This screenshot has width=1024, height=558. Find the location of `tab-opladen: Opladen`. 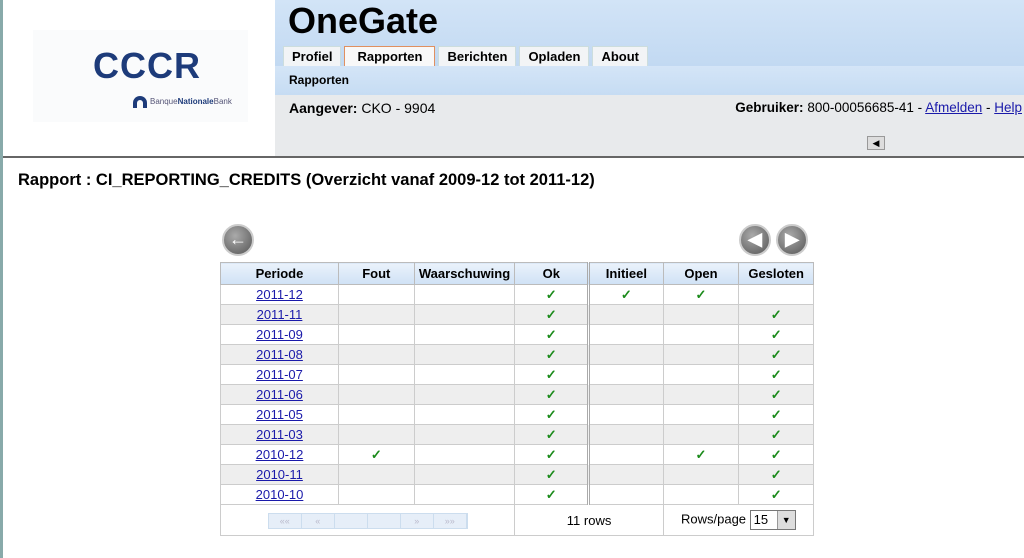

tab-opladen: Opladen is located at coordinates (554, 56).